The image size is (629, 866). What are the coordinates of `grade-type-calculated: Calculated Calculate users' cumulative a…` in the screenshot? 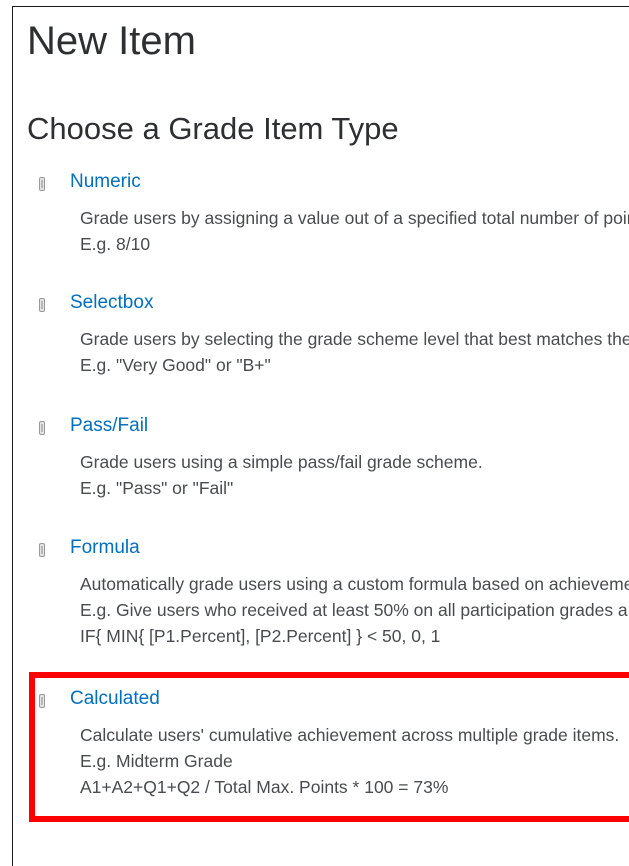 It's located at (334, 744).